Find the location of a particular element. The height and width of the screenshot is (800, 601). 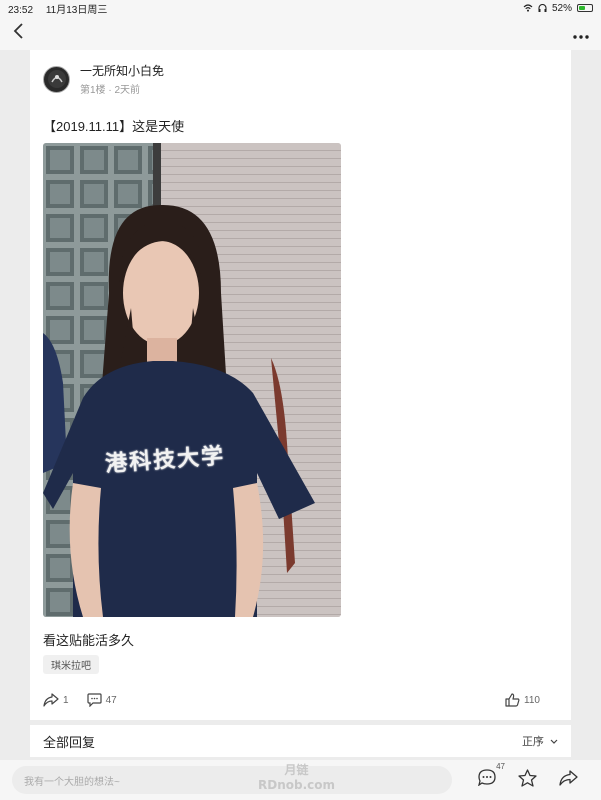

like-button: 110 is located at coordinates (522, 700).